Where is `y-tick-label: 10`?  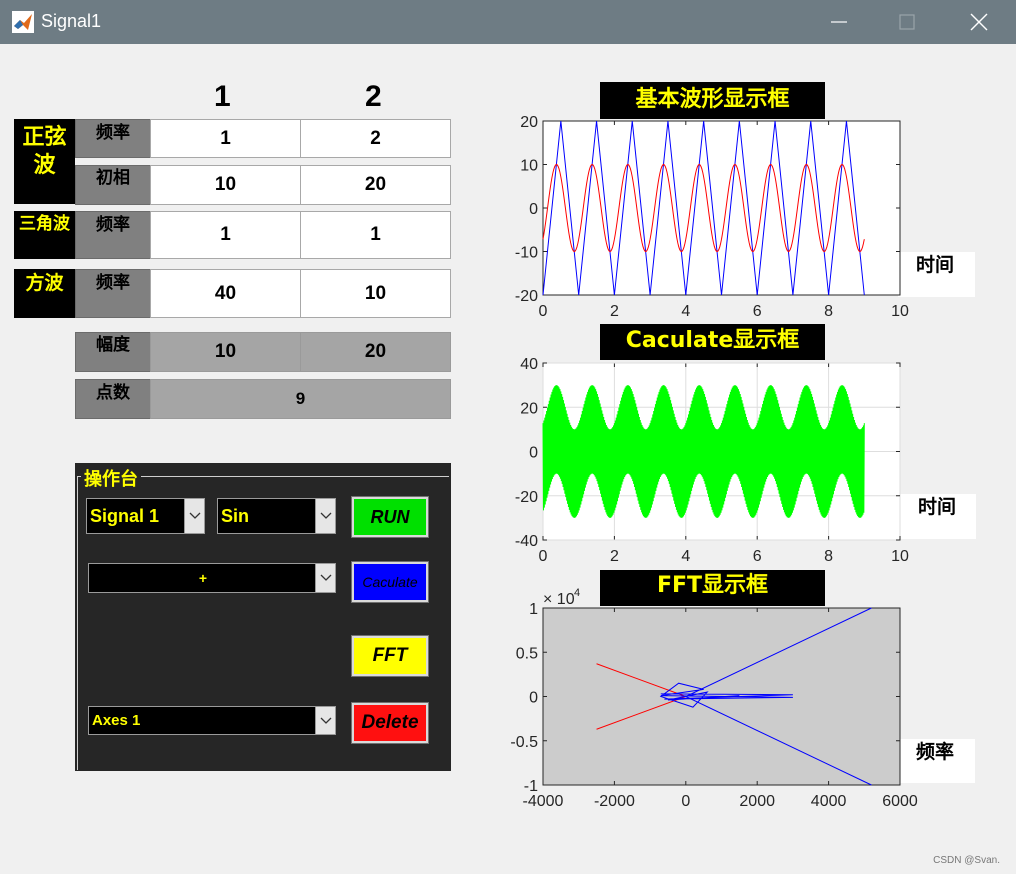 y-tick-label: 10 is located at coordinates (529, 166).